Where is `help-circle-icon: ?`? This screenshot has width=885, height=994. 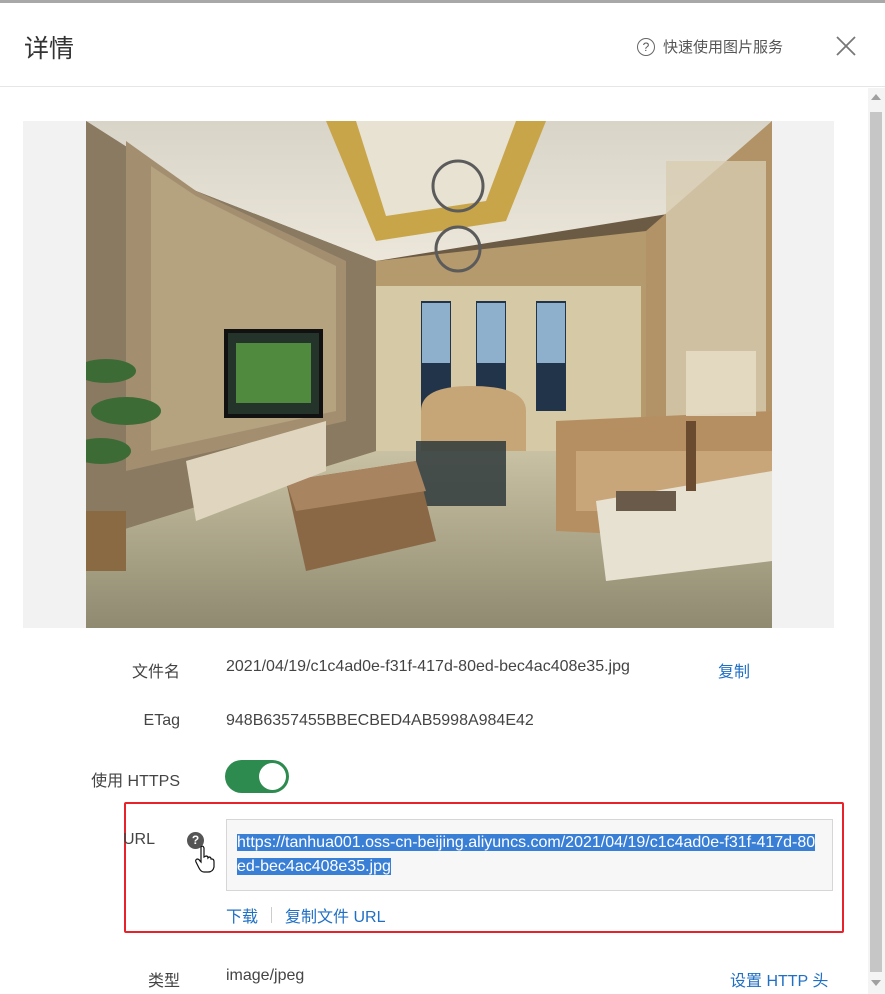
help-circle-icon: ? is located at coordinates (646, 46).